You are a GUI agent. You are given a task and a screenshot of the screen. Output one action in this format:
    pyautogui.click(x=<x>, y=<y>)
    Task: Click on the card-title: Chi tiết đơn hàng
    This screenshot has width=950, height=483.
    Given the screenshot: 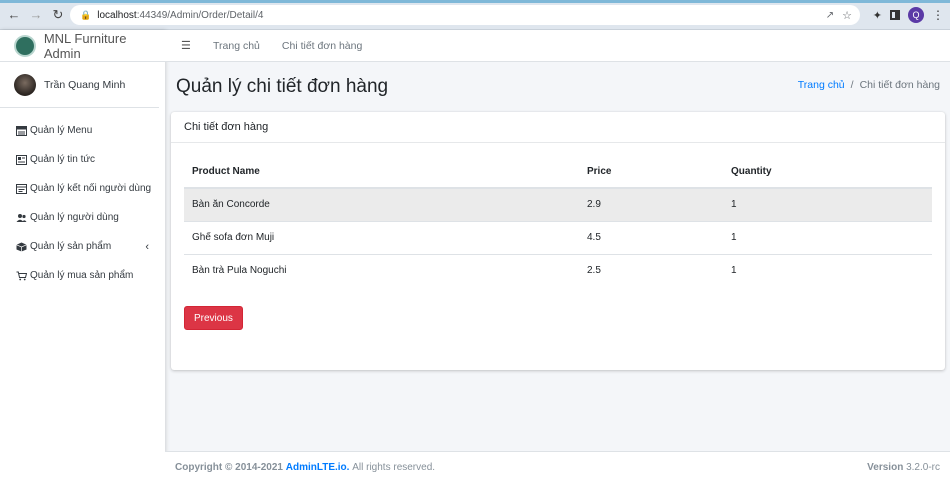 What is the action you would take?
    pyautogui.click(x=558, y=127)
    